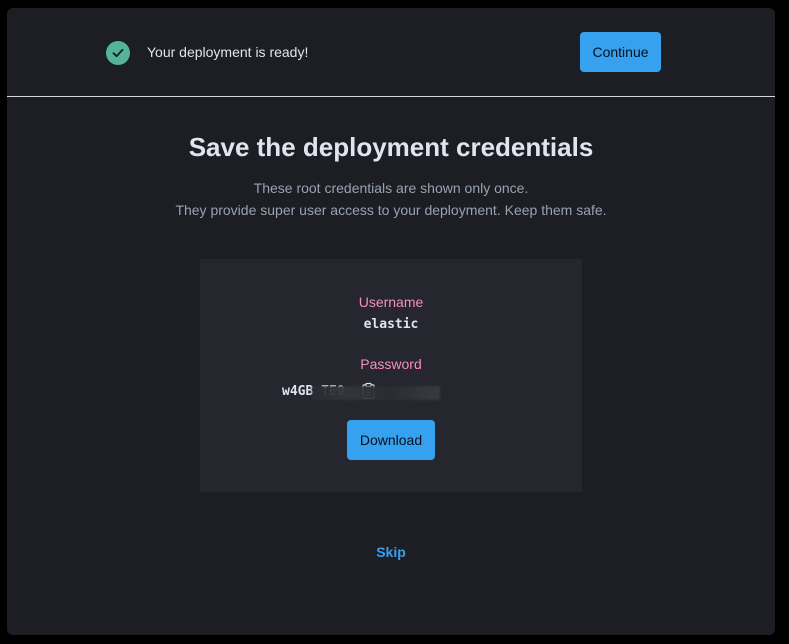 This screenshot has width=789, height=644. Describe the element at coordinates (391, 440) in the screenshot. I see `download-button: Download` at that location.